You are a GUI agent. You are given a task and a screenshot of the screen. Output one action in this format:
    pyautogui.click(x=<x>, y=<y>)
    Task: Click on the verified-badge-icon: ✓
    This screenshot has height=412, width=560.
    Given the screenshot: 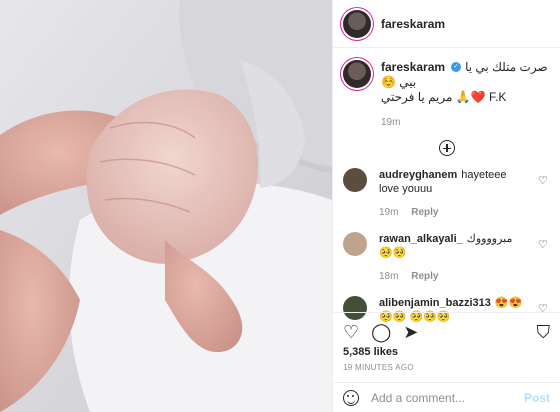 What is the action you would take?
    pyautogui.click(x=456, y=66)
    